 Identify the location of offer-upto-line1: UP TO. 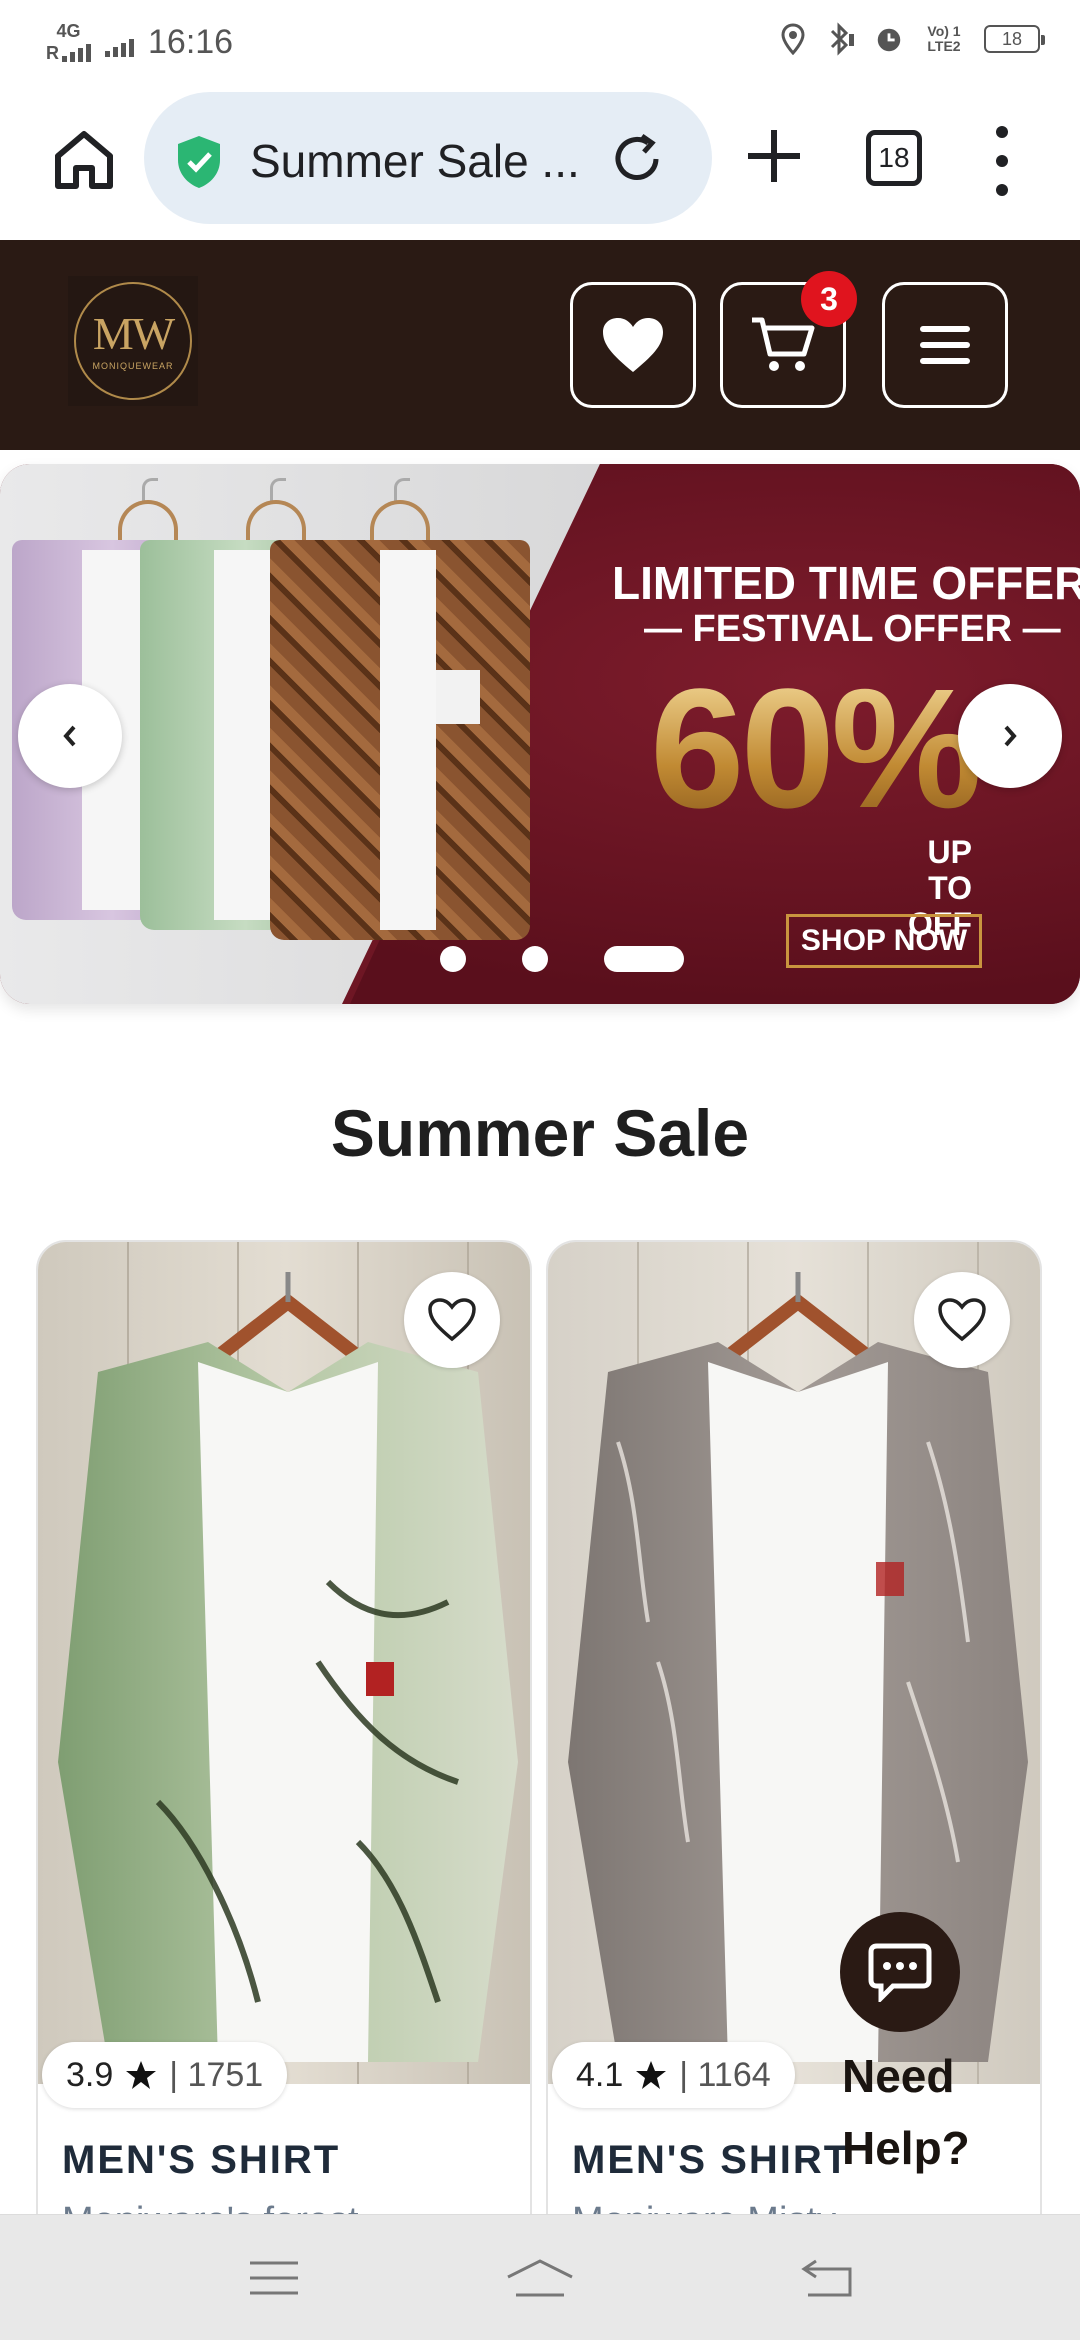
(949, 870).